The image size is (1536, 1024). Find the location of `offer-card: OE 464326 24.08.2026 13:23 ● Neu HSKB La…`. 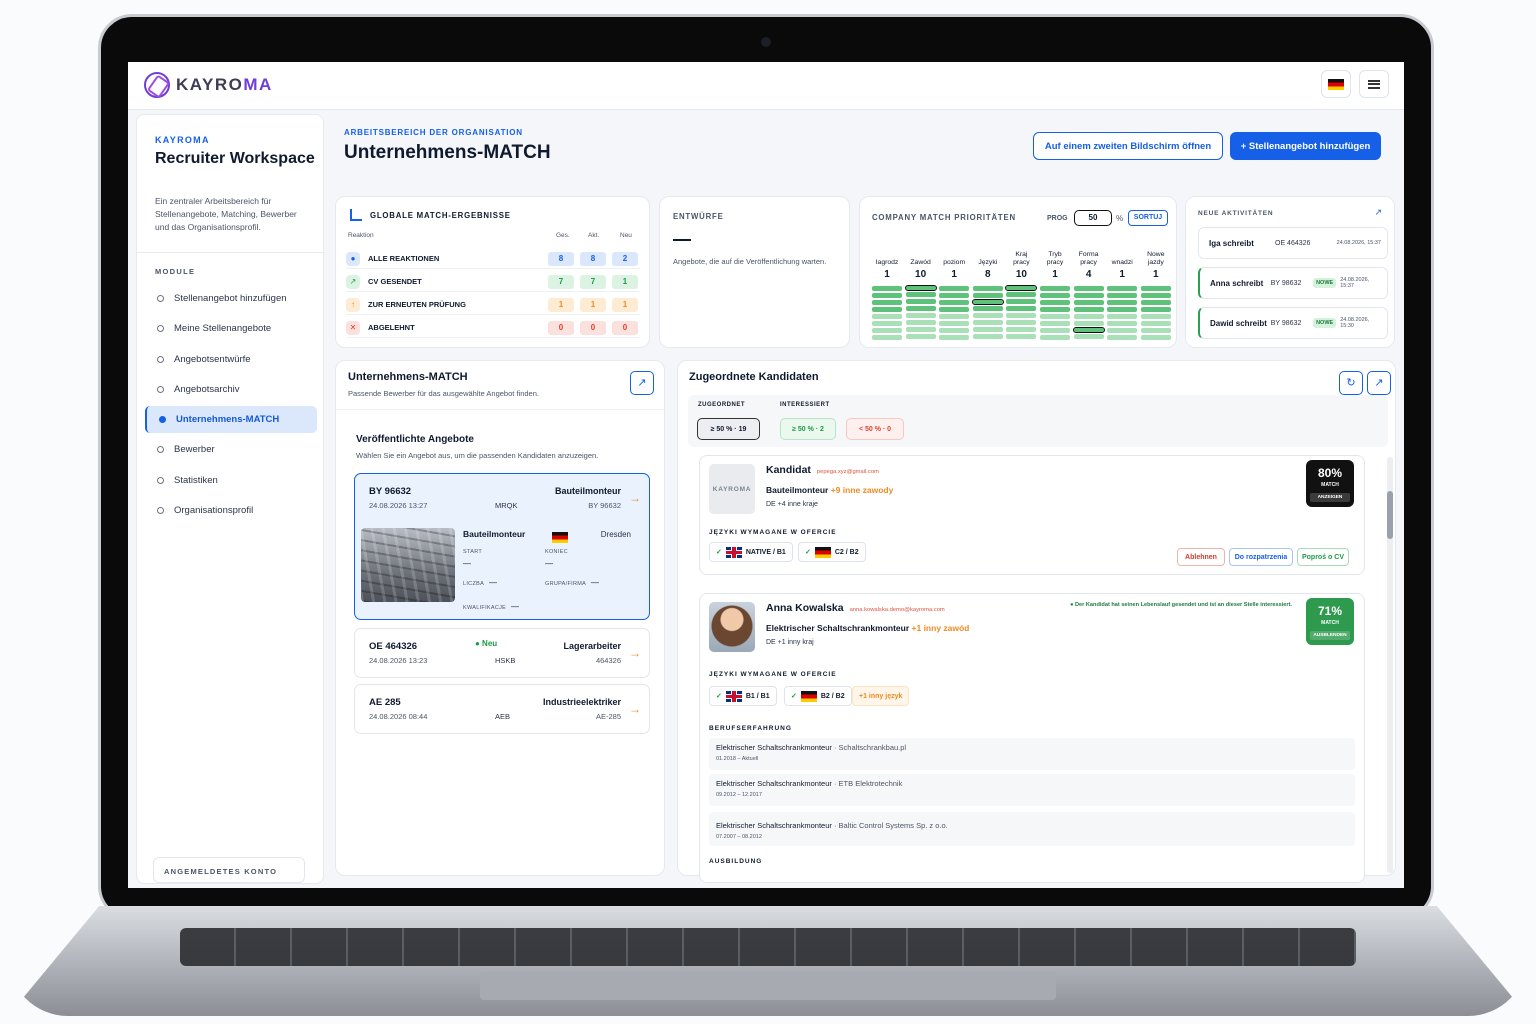

offer-card: OE 464326 24.08.2026 13:23 ● Neu HSKB La… is located at coordinates (502, 653).